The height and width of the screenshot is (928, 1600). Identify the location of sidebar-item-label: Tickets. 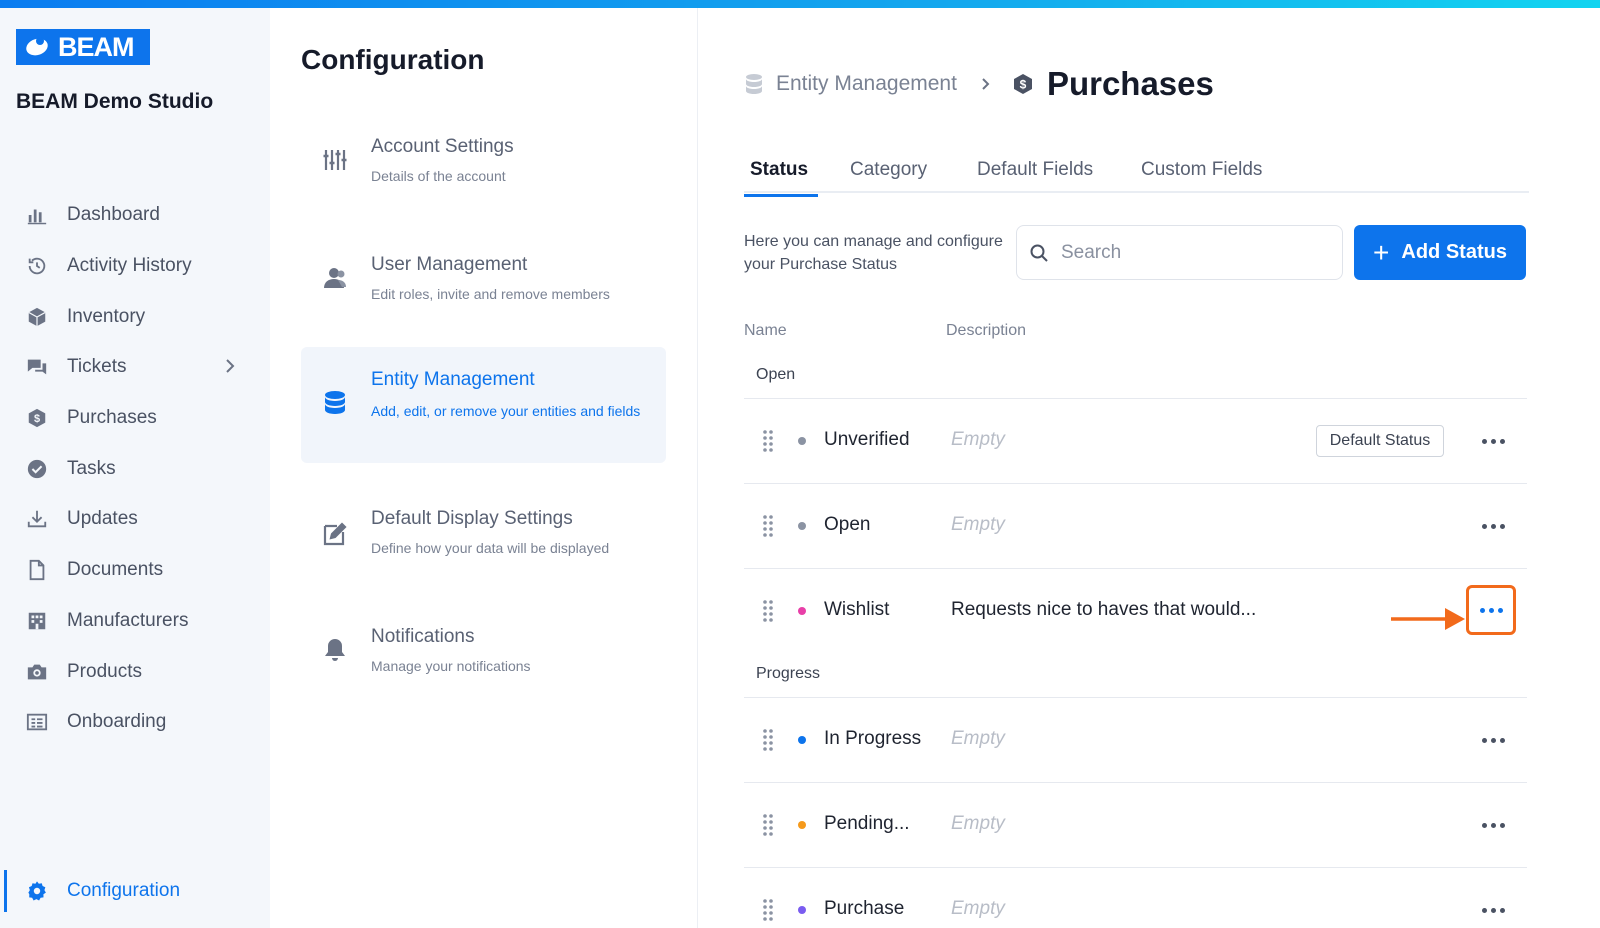
(97, 367).